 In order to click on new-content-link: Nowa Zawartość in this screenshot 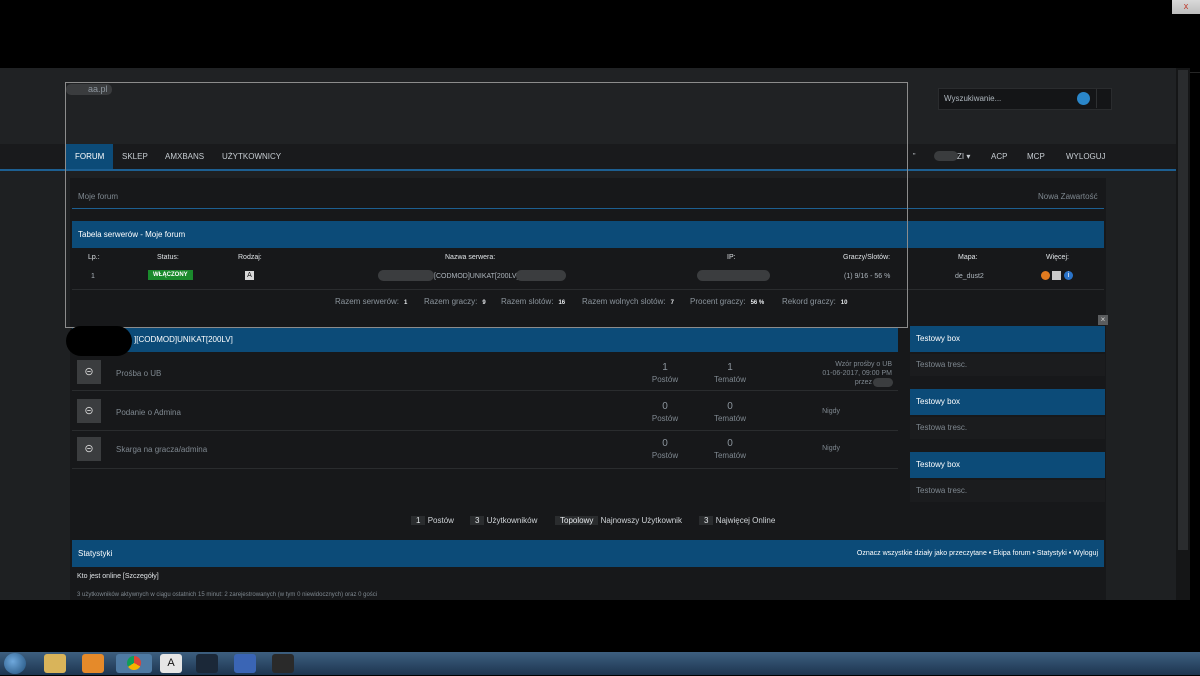, I will do `click(1068, 196)`.